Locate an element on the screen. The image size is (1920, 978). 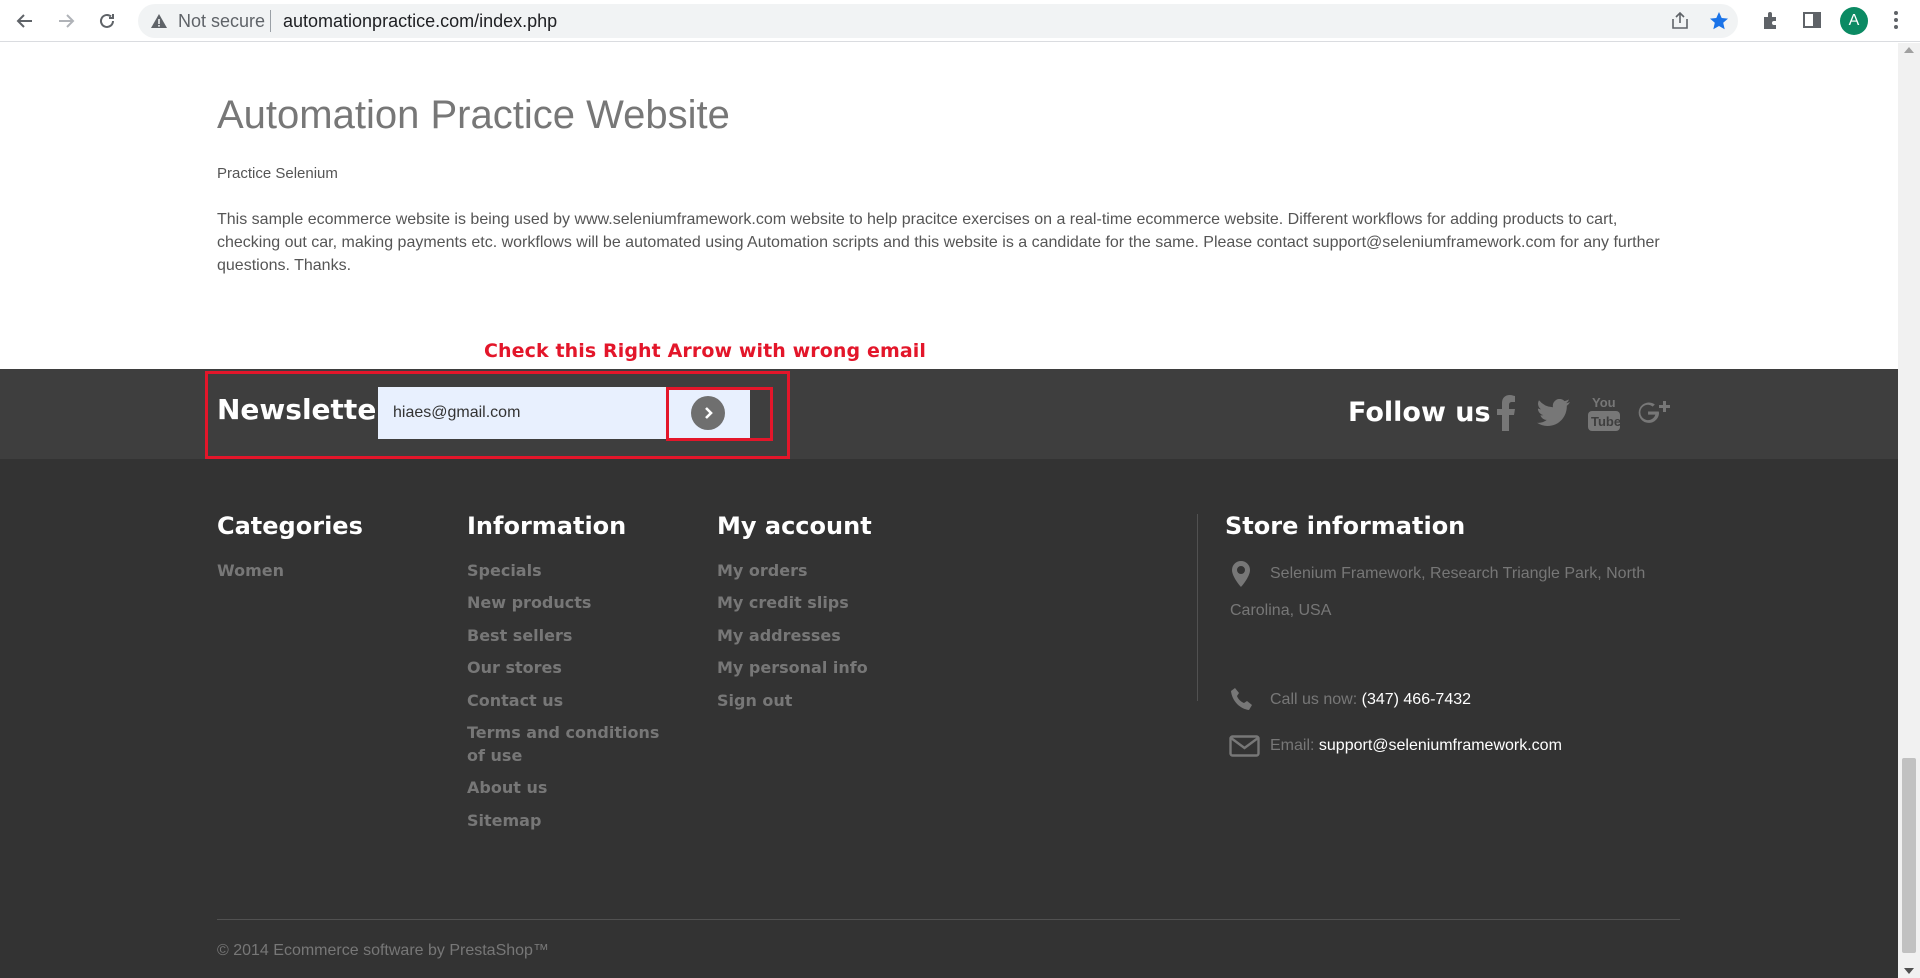
forward-button is located at coordinates (66, 21).